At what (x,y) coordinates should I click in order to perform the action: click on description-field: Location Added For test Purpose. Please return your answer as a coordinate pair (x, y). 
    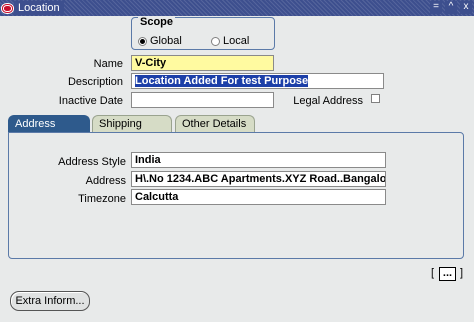
    Looking at the image, I should click on (257, 81).